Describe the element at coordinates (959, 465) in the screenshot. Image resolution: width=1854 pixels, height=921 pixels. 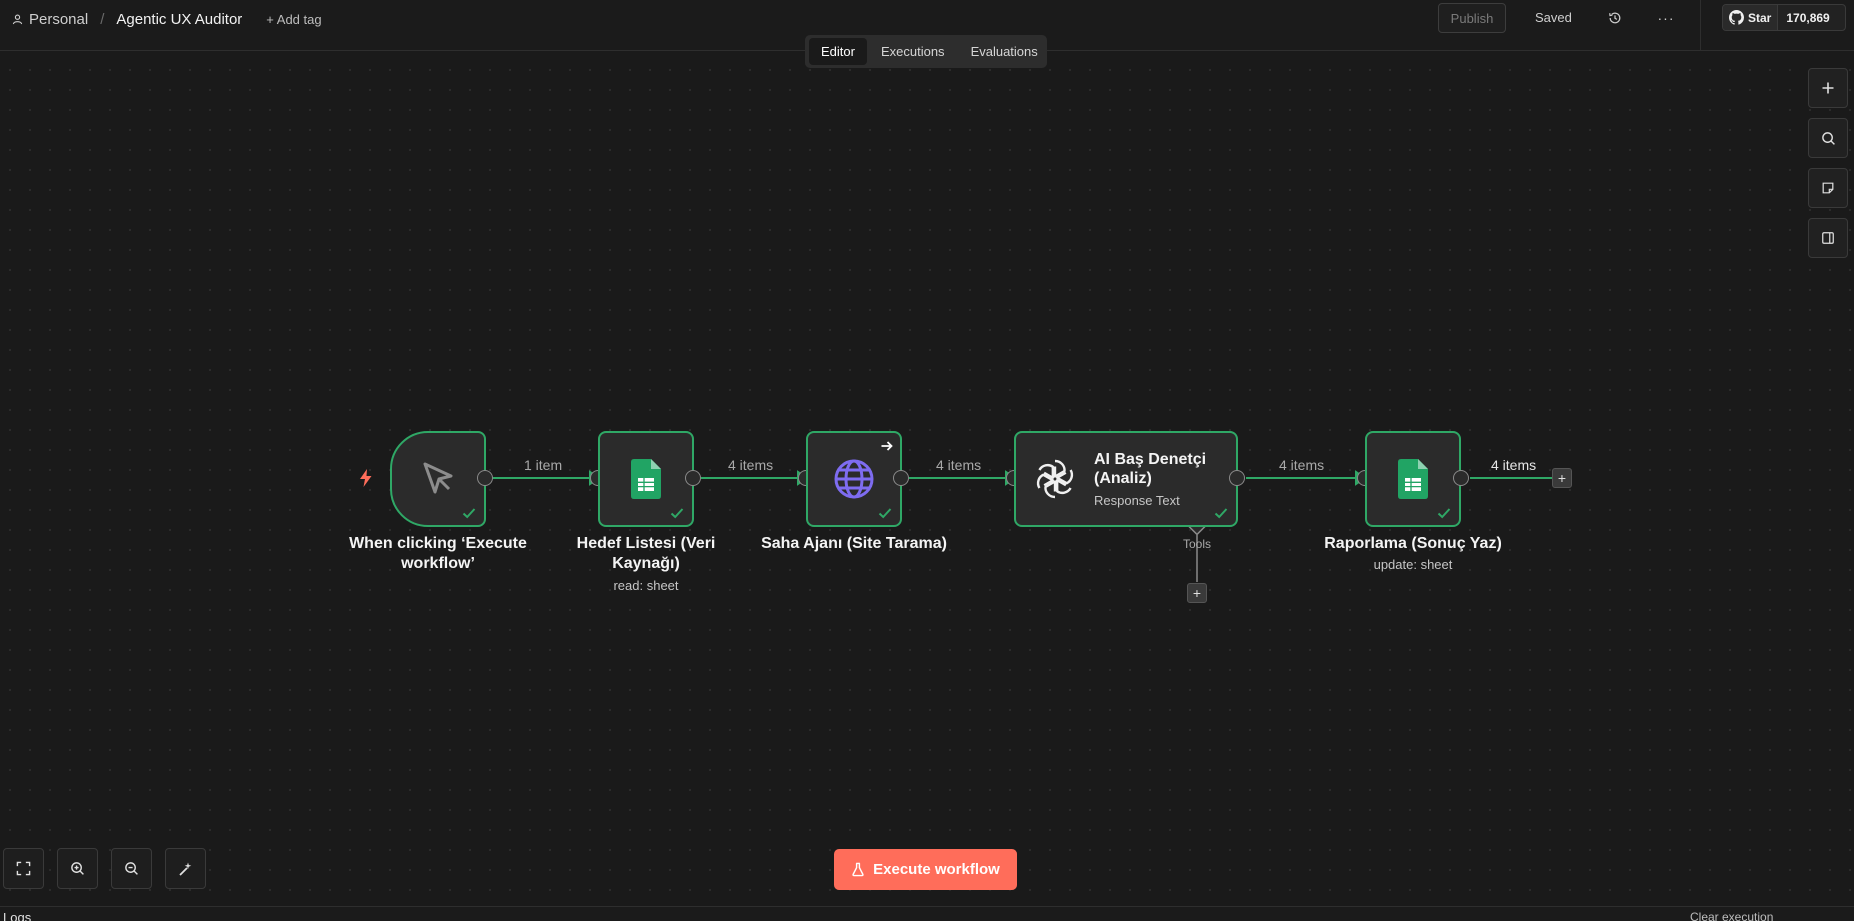
I see `edge-label-3: 4 items` at that location.